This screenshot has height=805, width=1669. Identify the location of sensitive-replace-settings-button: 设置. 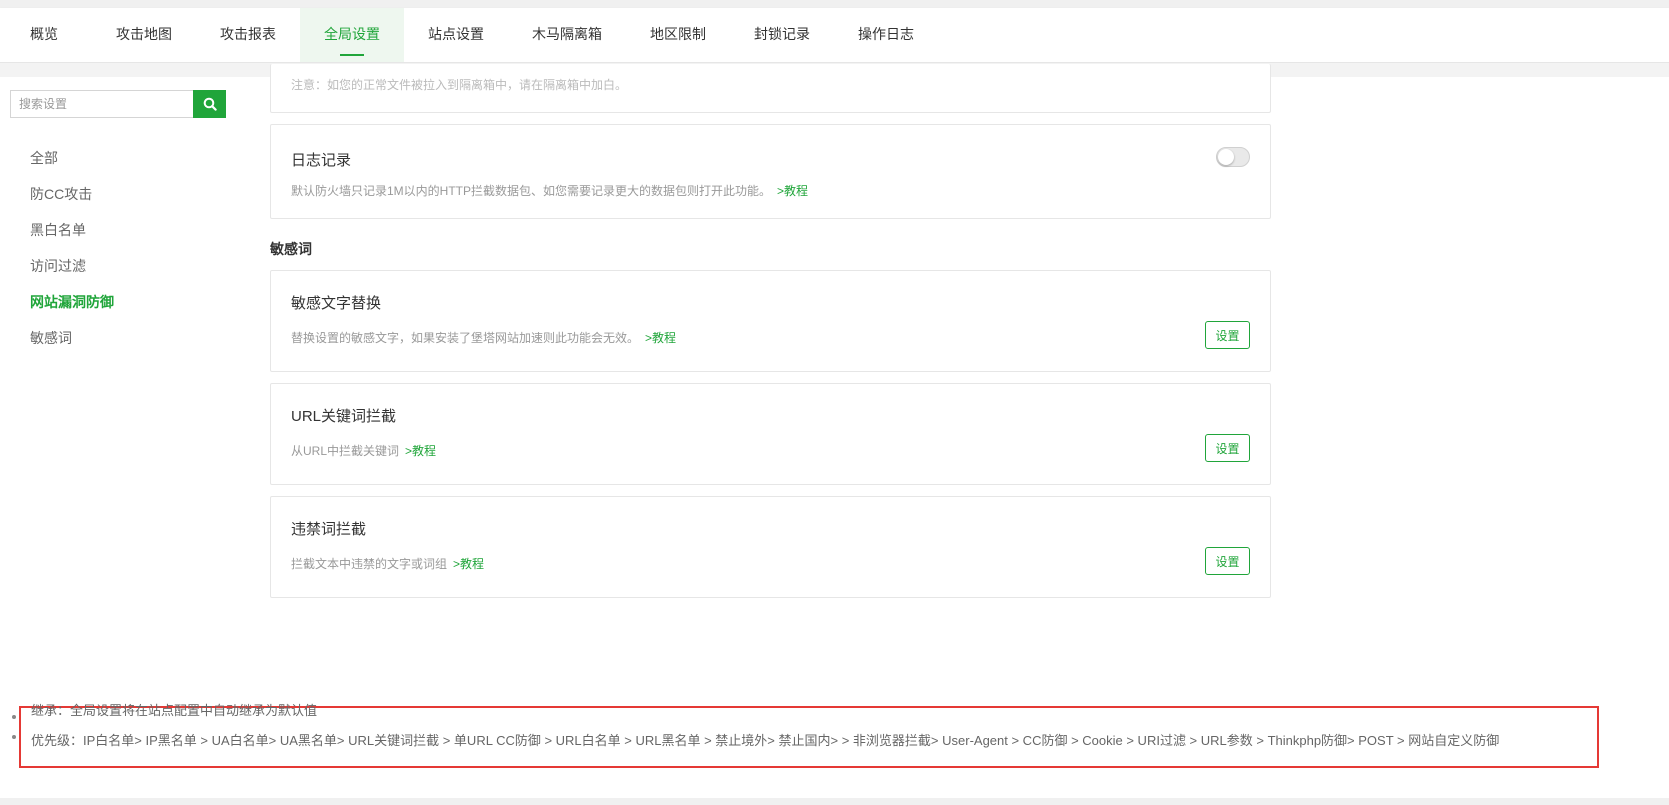
(1227, 335).